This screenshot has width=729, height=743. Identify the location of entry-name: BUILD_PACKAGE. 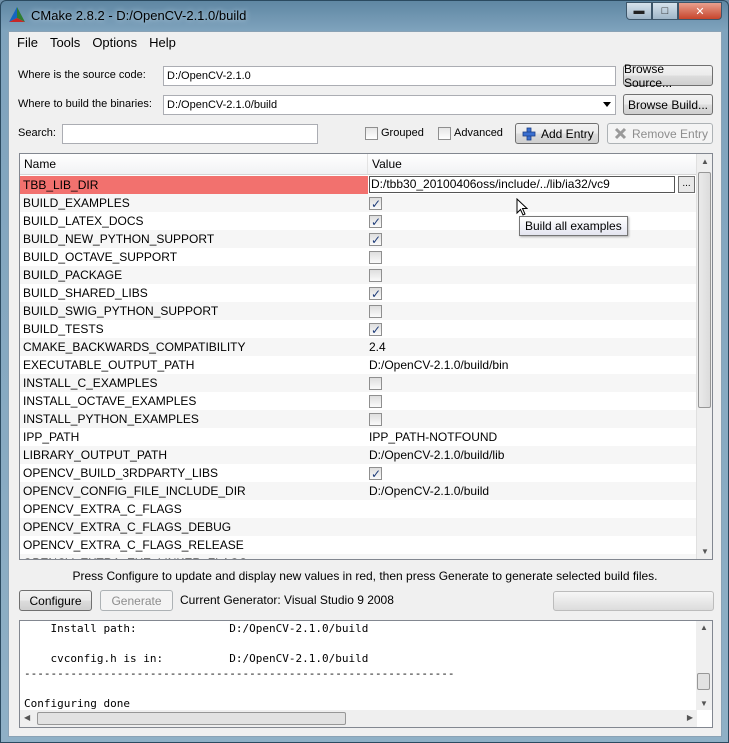
(194, 275).